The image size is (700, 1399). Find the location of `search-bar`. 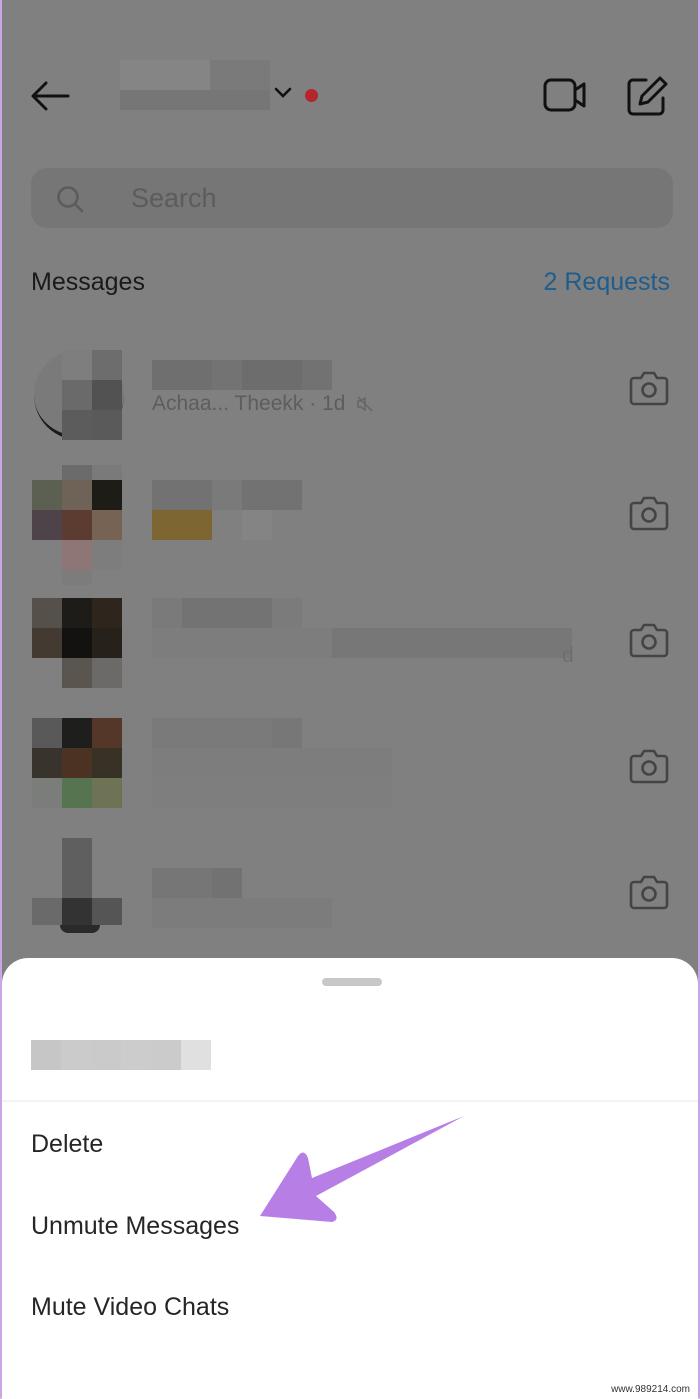

search-bar is located at coordinates (352, 198).